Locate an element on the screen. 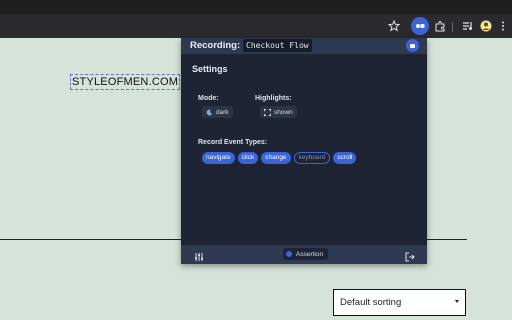  bookmark-star-icon is located at coordinates (394, 26).